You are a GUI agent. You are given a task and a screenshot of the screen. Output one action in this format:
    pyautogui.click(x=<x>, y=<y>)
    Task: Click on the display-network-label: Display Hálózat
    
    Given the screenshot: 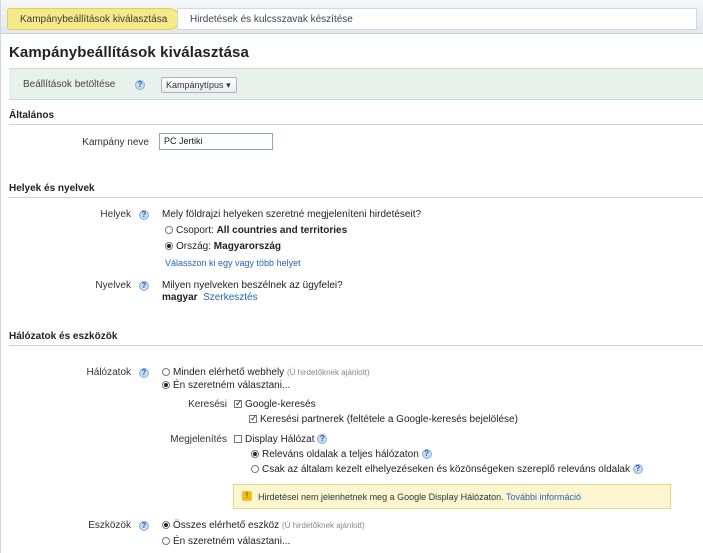 What is the action you would take?
    pyautogui.click(x=280, y=439)
    